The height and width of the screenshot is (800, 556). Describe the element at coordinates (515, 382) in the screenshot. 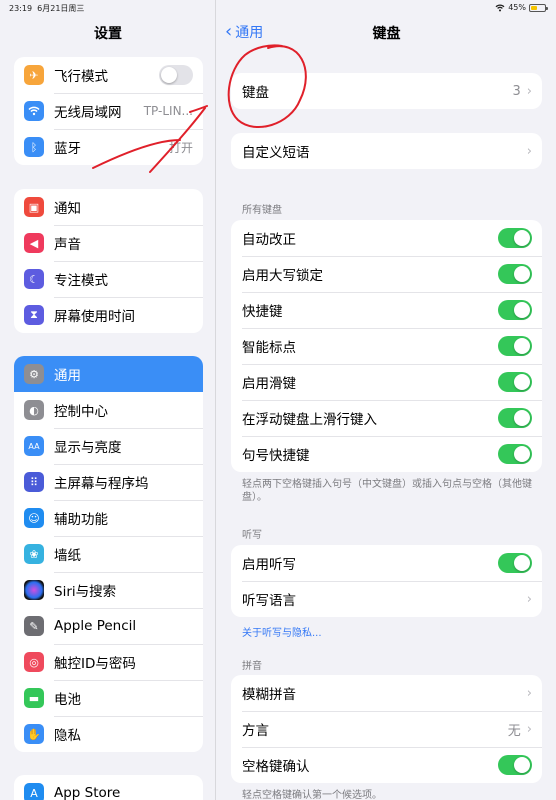

I see `key-flicks-toggle` at that location.